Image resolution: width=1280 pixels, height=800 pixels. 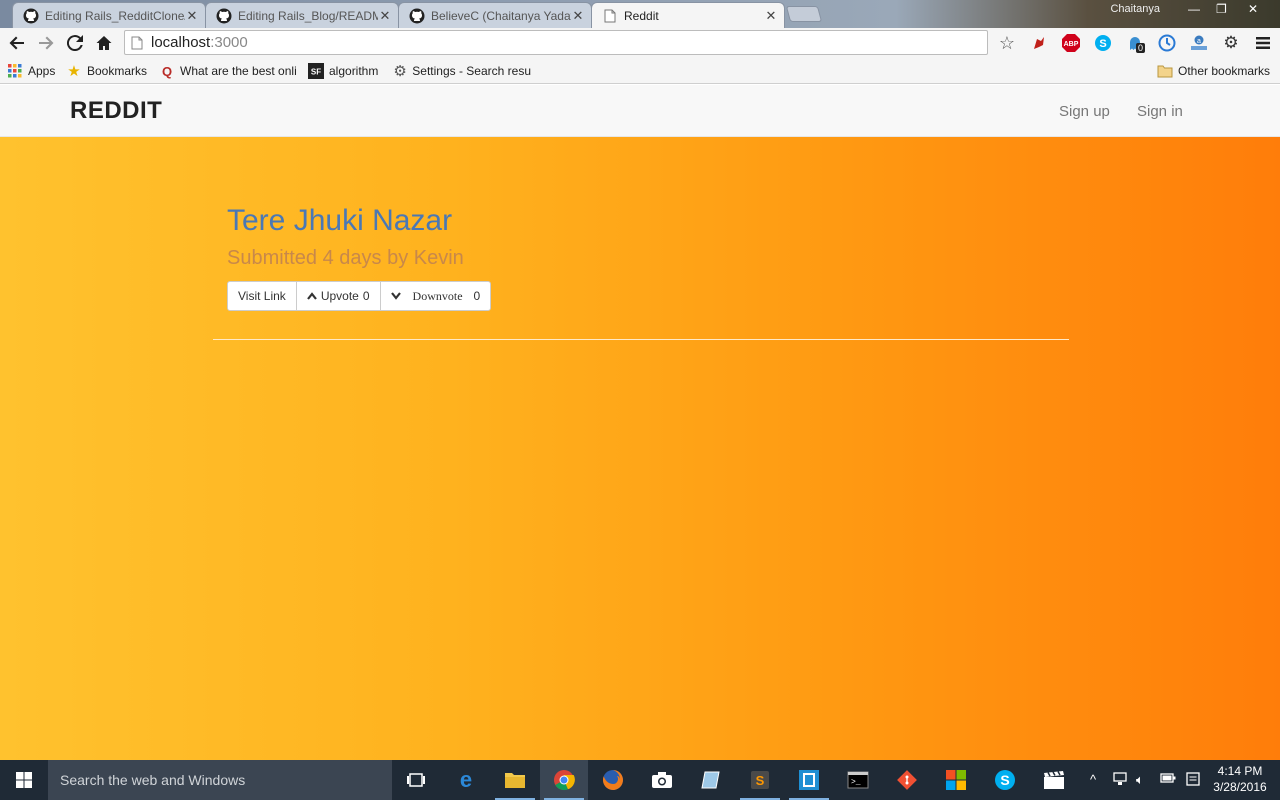 I want to click on upvote-button: Upvote 0, so click(x=338, y=296).